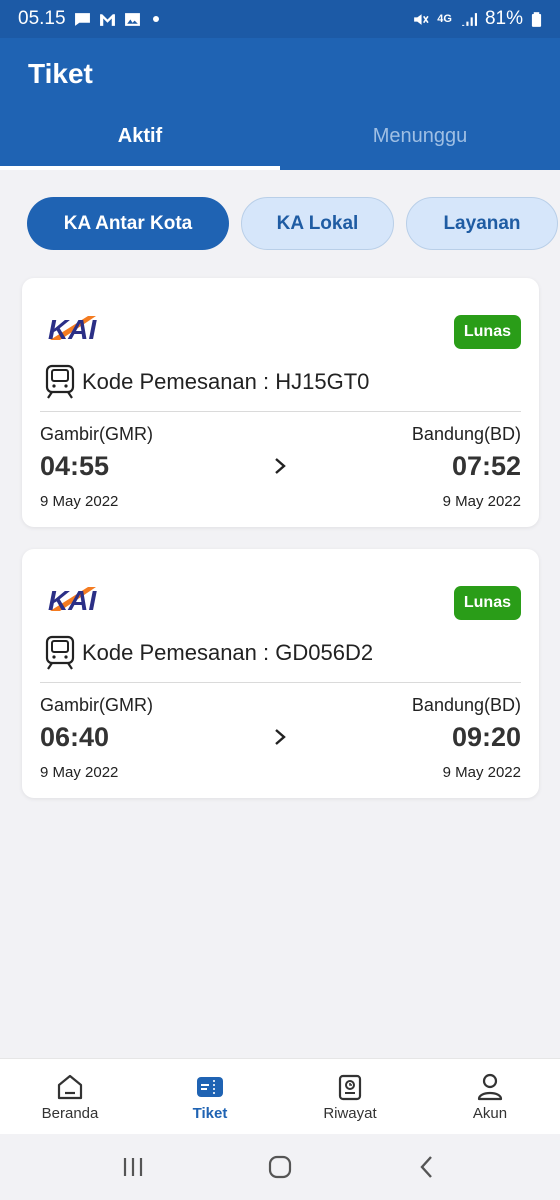 This screenshot has width=560, height=1200. I want to click on filter-chips: KA Antar Kota KA Lokal Layanan, so click(292, 223).